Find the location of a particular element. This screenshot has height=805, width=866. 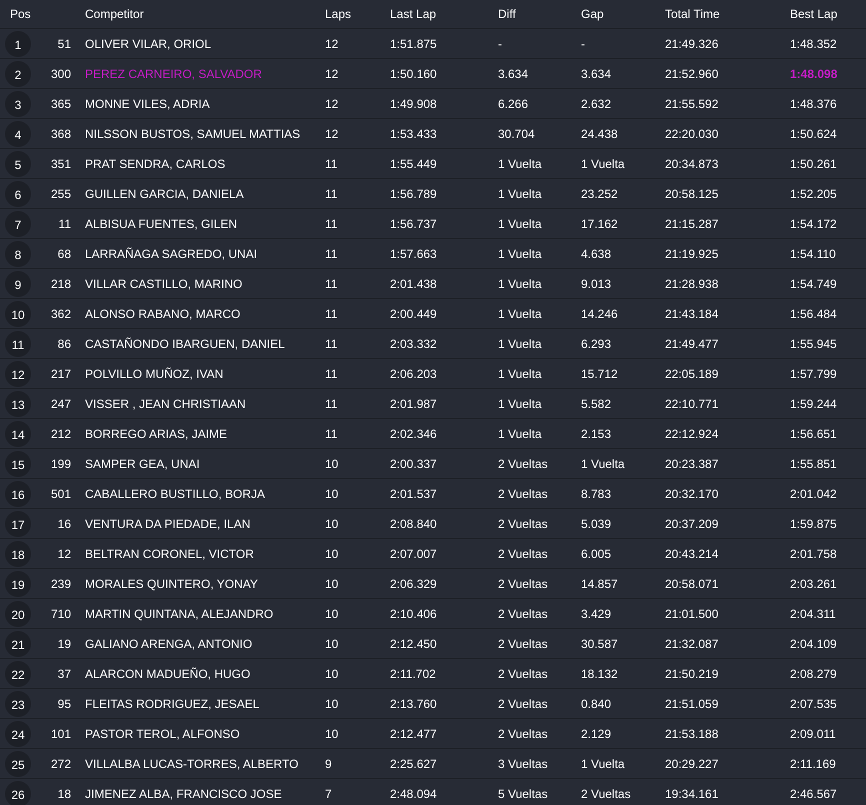

competitor-name: POLVILLO MUÑOZ, IVAN is located at coordinates (154, 373).